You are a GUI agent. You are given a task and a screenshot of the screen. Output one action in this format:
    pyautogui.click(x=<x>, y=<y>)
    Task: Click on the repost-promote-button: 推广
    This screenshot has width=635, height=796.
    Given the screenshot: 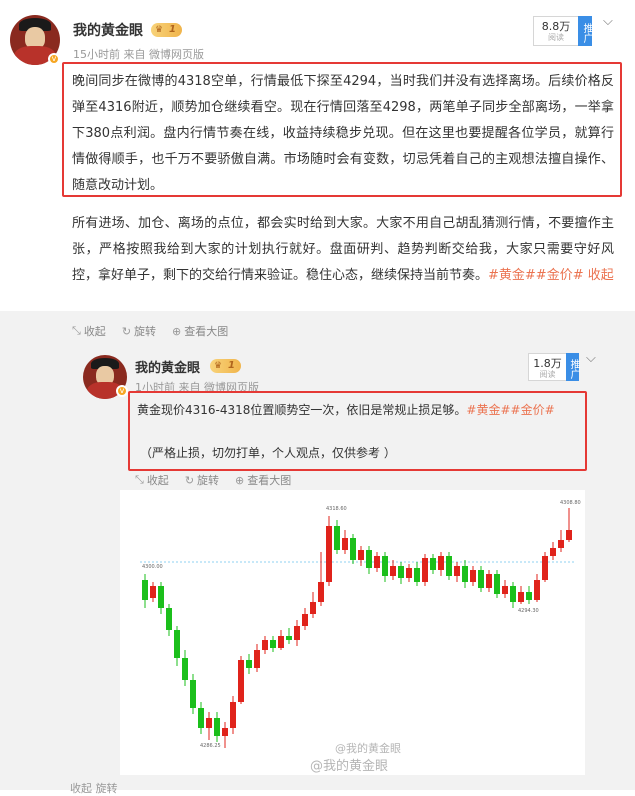 What is the action you would take?
    pyautogui.click(x=572, y=367)
    